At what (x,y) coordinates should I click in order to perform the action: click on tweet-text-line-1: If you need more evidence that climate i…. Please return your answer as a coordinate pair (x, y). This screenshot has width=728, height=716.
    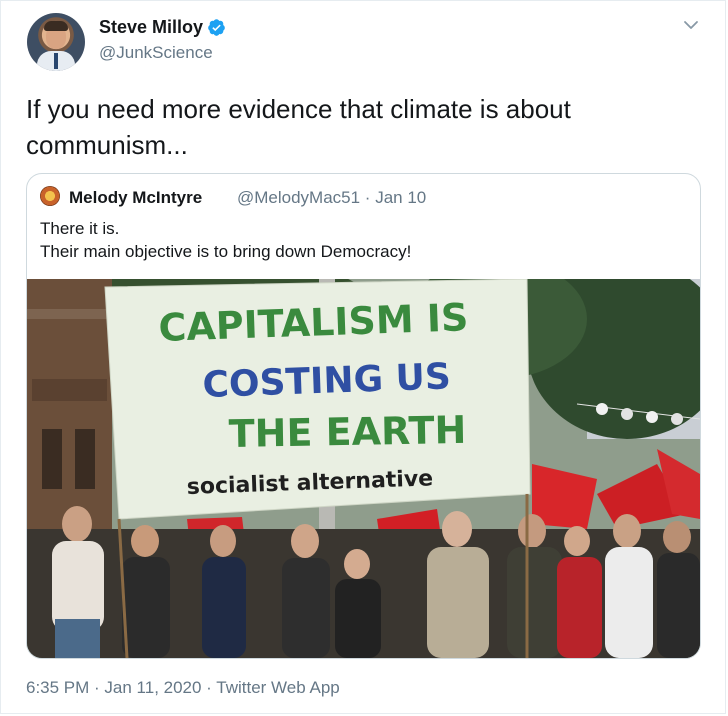
    Looking at the image, I should click on (298, 109).